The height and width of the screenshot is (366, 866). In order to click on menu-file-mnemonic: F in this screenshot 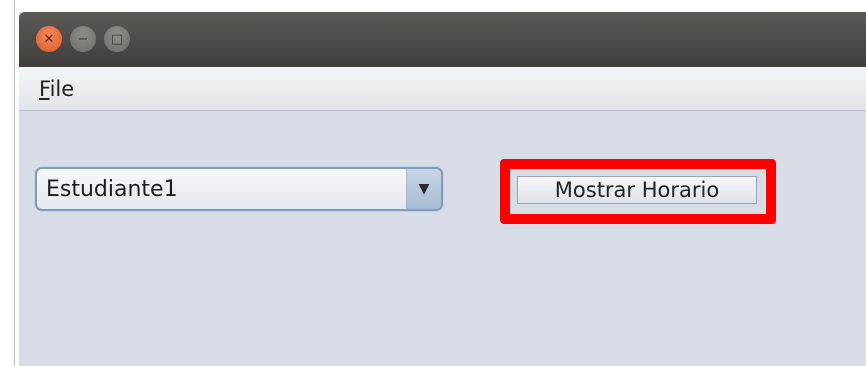, I will do `click(44, 89)`.